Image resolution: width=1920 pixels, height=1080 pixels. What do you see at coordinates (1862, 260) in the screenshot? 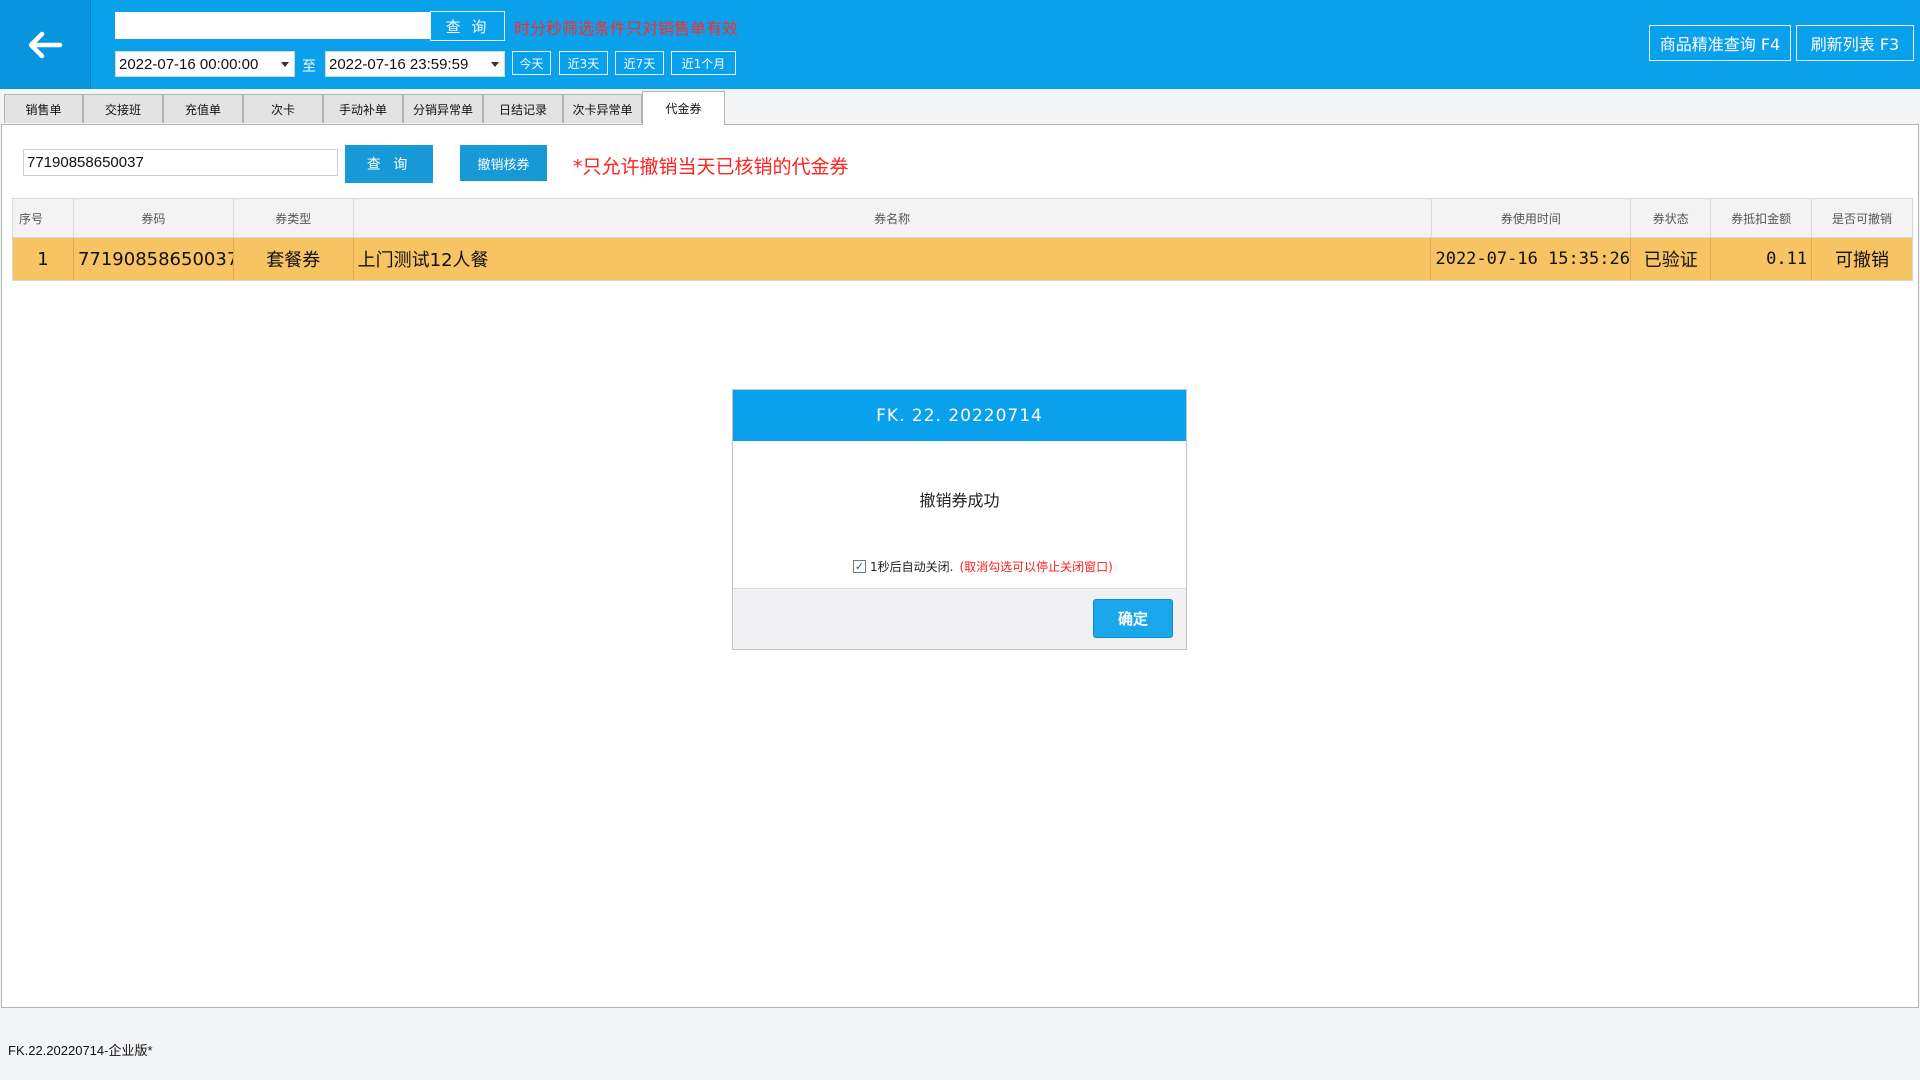
I see `row-revocable: 可撤销` at bounding box center [1862, 260].